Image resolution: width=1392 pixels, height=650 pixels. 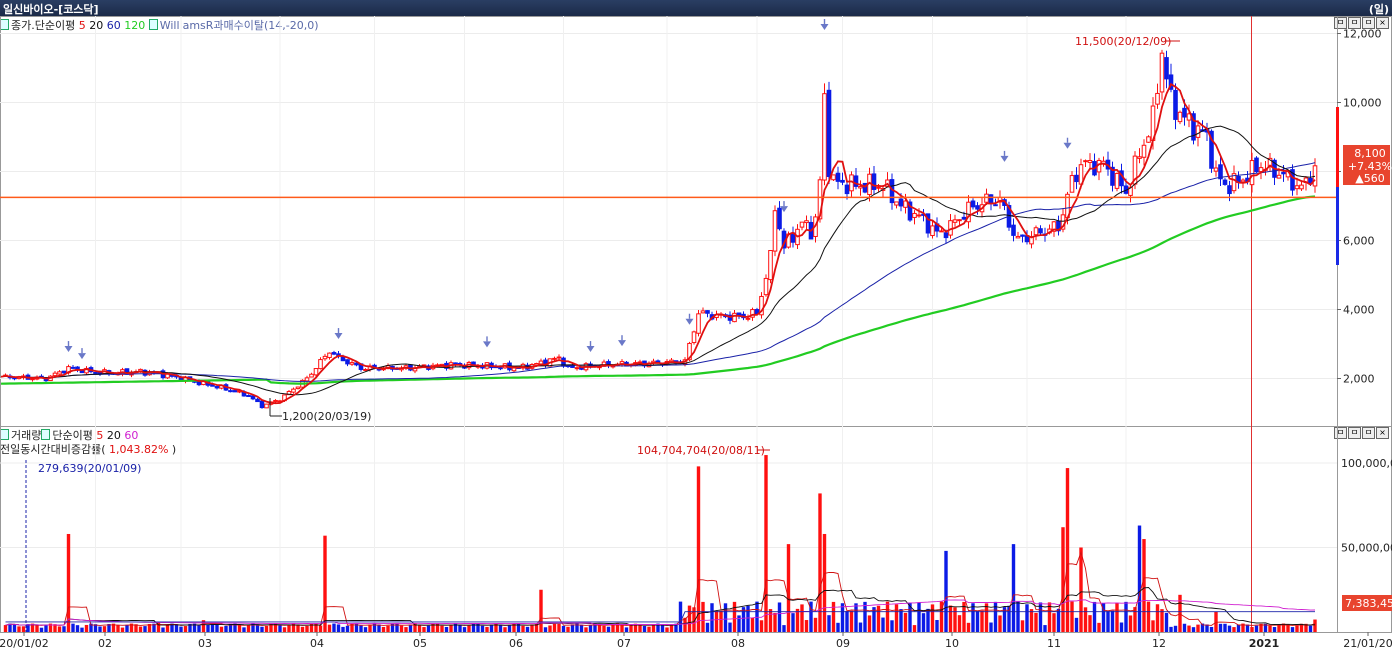 I want to click on x-tick-label: 11, so click(x=1054, y=643).